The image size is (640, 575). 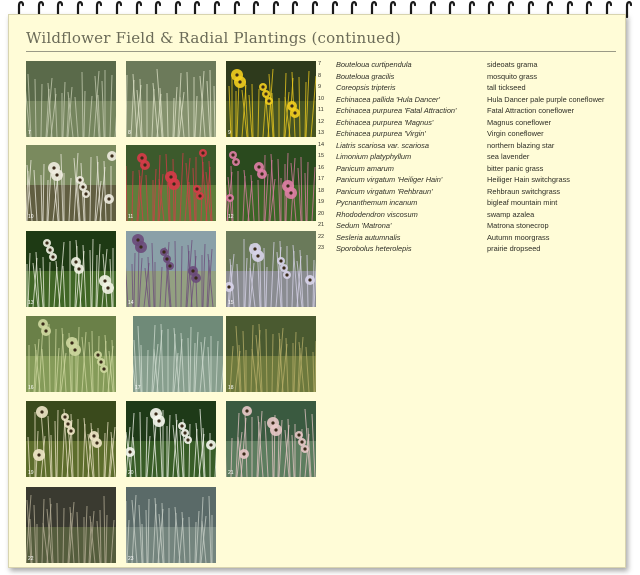 I want to click on photo-number: 15, so click(x=231, y=303).